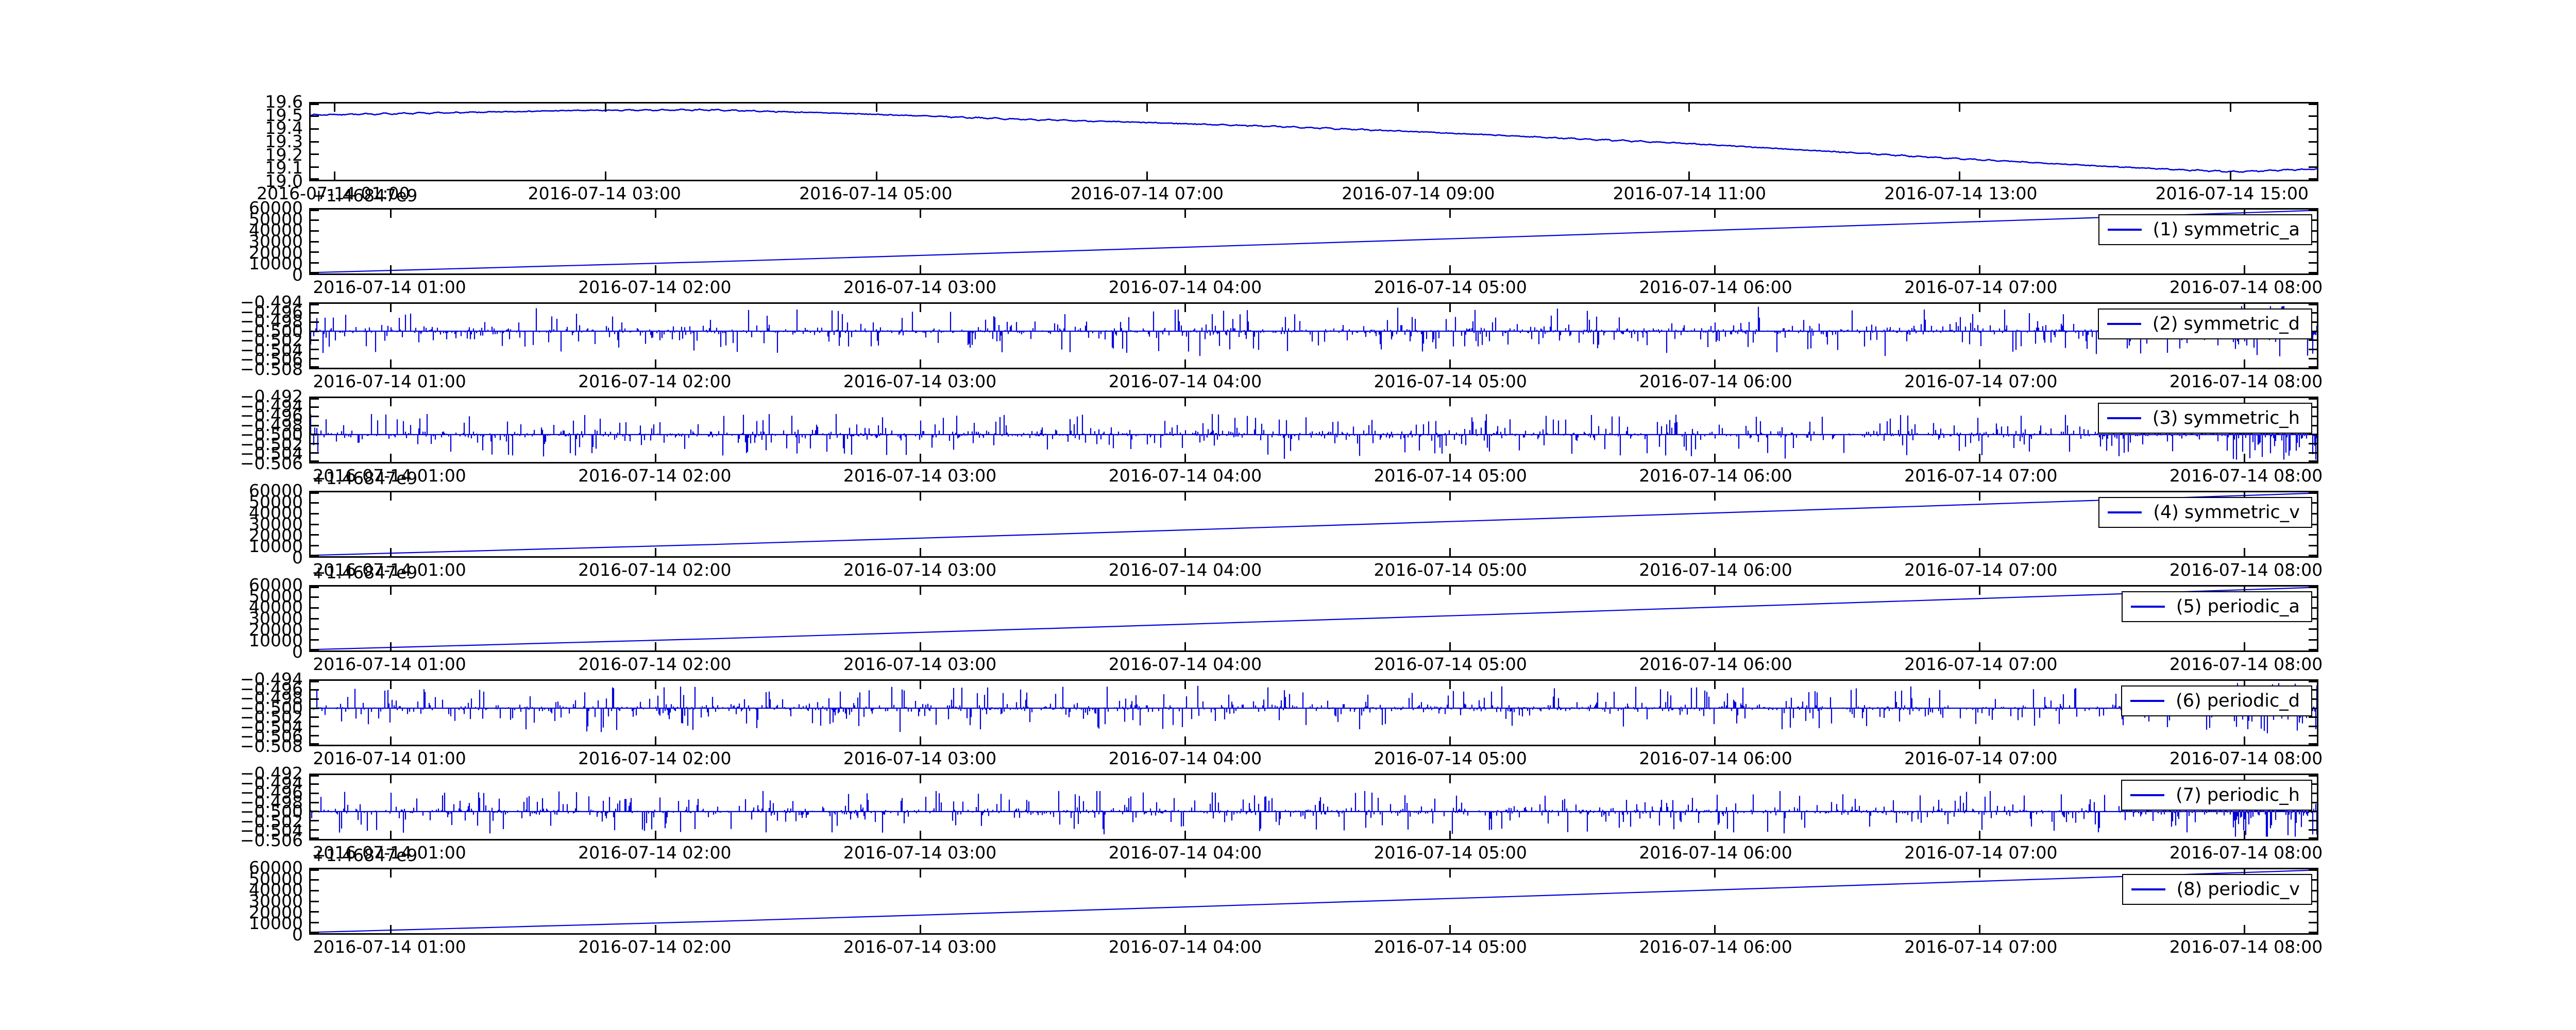 The height and width of the screenshot is (1030, 2576). Describe the element at coordinates (2204, 324) in the screenshot. I see `legend-box: (2) symmetric_d` at that location.